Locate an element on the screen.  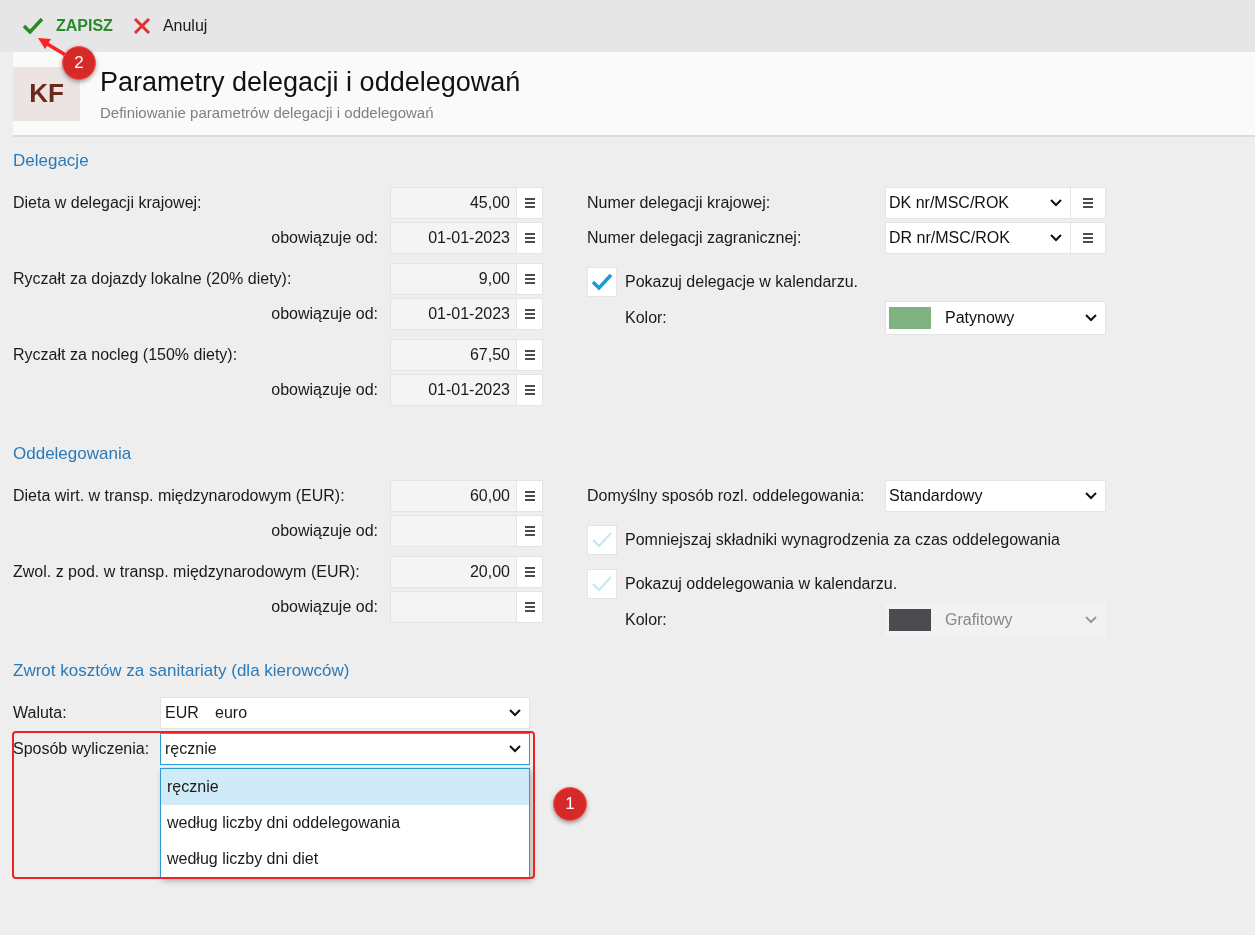
section-title: Zwrot kosztów za sanitariaty (dla kierowców) is located at coordinates (182, 671).